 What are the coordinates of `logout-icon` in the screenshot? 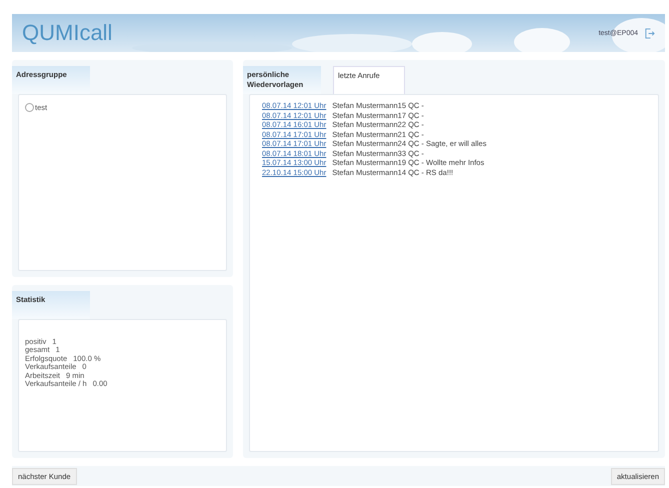 It's located at (649, 33).